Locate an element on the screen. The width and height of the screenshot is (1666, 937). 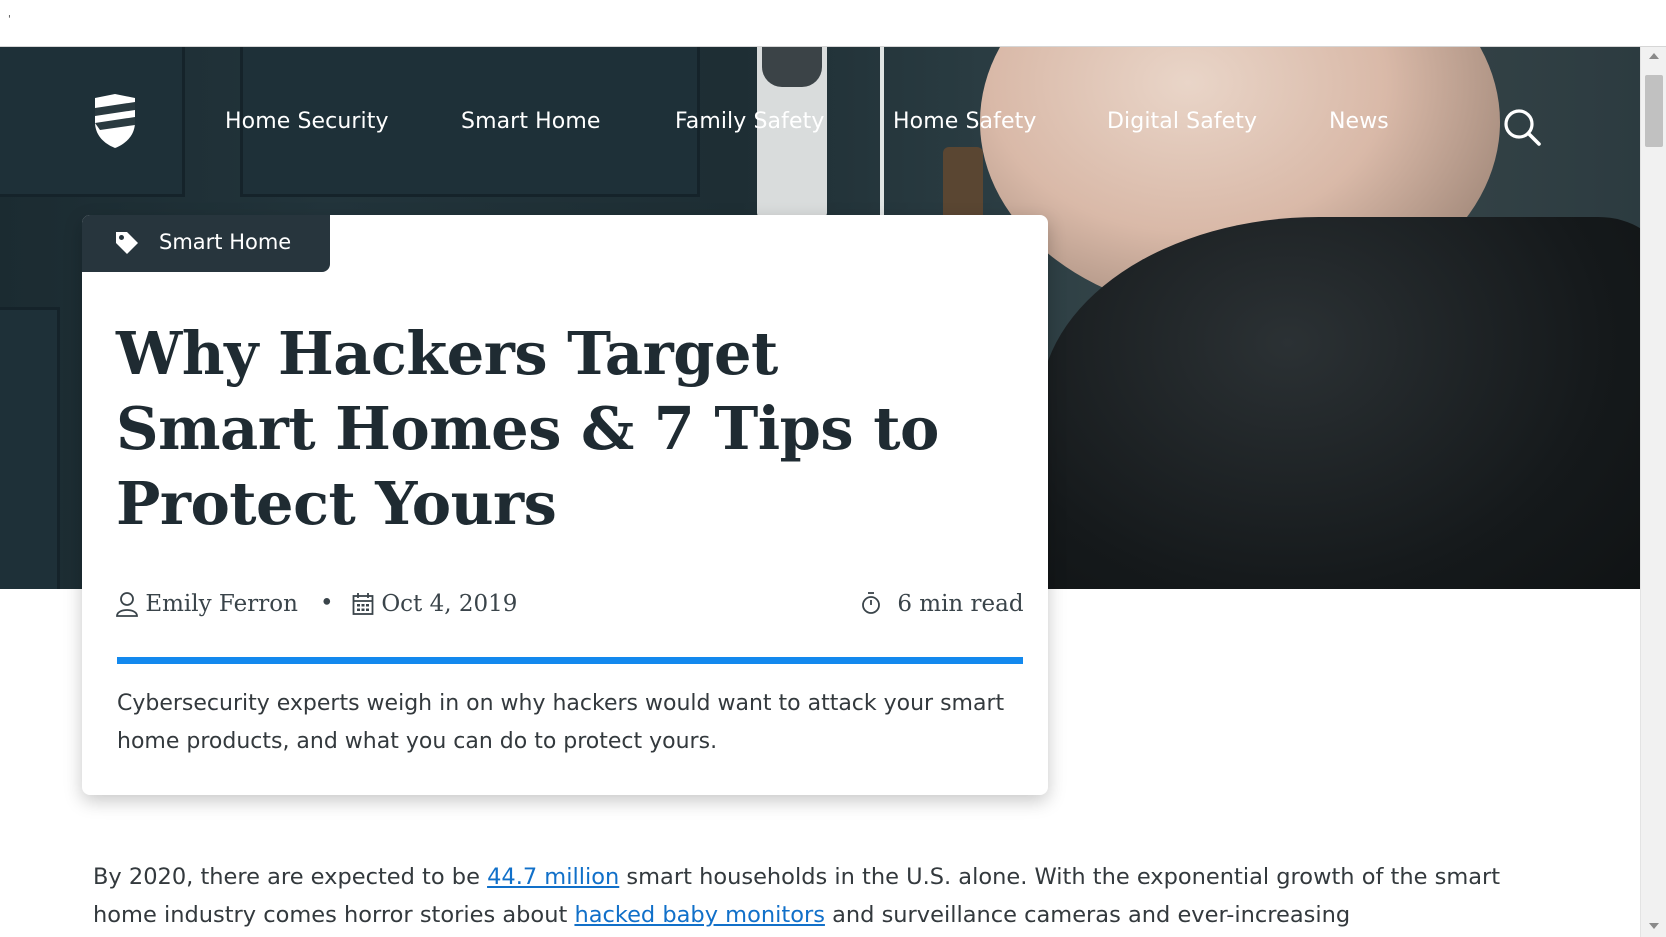
nav-link-smart-home: Smart Home is located at coordinates (531, 121).